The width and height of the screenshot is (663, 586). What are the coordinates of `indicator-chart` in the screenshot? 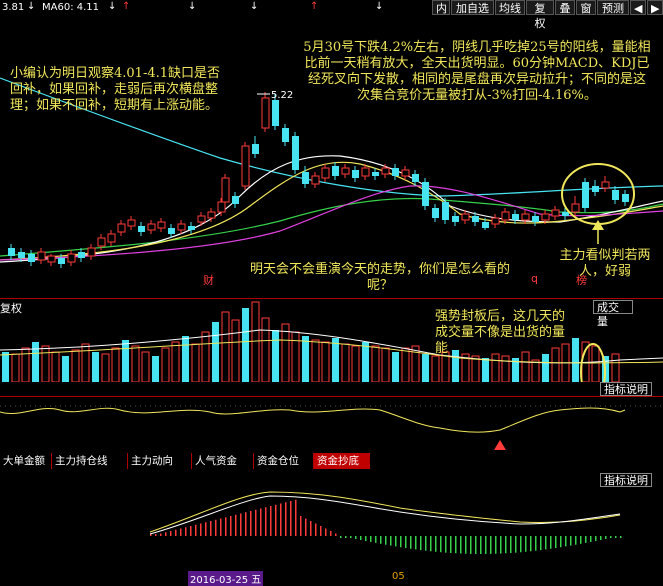 It's located at (331, 427).